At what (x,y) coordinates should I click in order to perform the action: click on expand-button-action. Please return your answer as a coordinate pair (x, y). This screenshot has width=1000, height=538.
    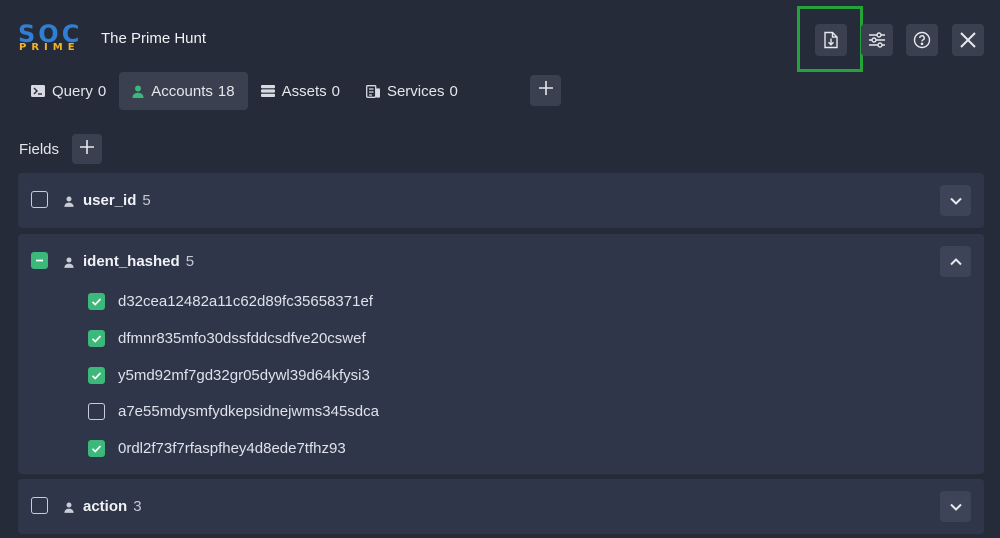
    Looking at the image, I should click on (955, 506).